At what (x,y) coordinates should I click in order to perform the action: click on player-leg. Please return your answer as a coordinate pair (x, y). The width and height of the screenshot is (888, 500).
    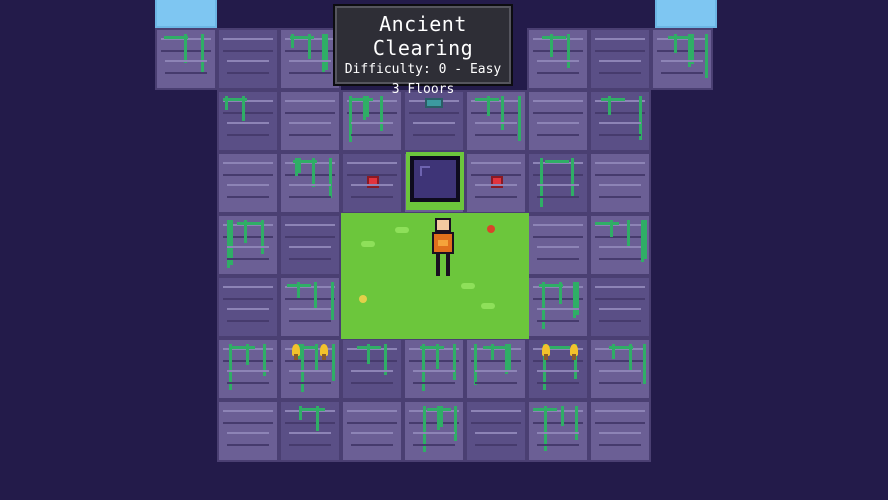
    Looking at the image, I should click on (438, 265).